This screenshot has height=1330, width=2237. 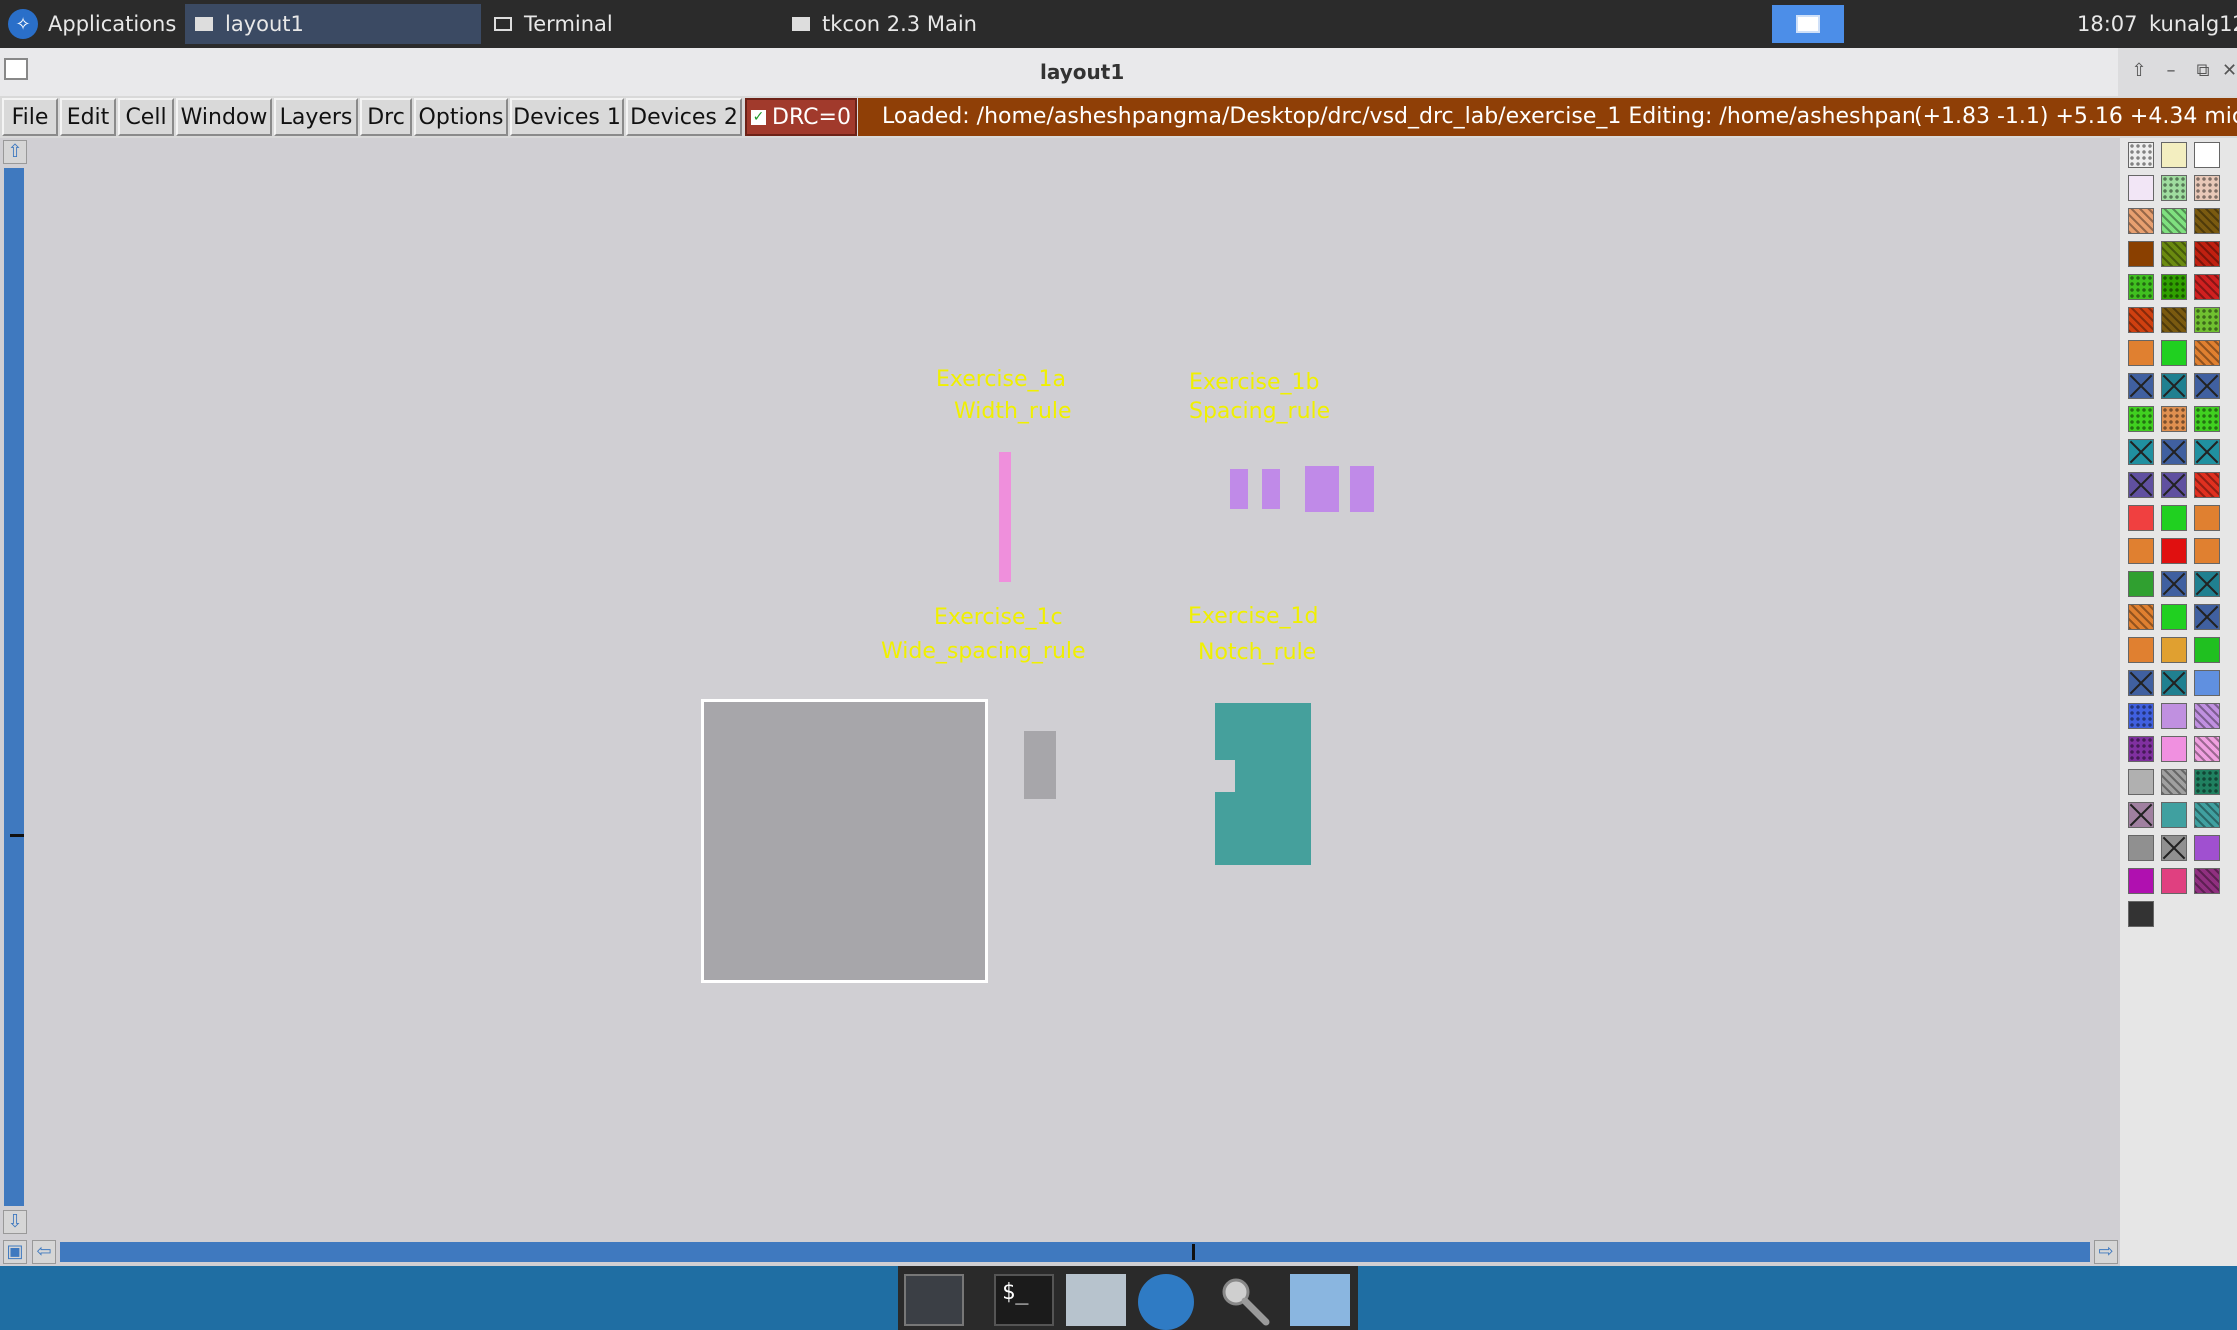 What do you see at coordinates (2229, 71) in the screenshot?
I see `close-icon: ✕` at bounding box center [2229, 71].